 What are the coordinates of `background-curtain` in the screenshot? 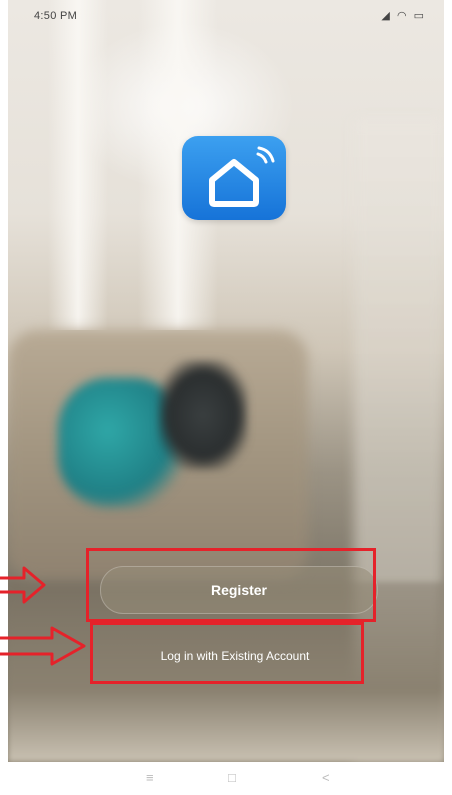 It's located at (78, 165).